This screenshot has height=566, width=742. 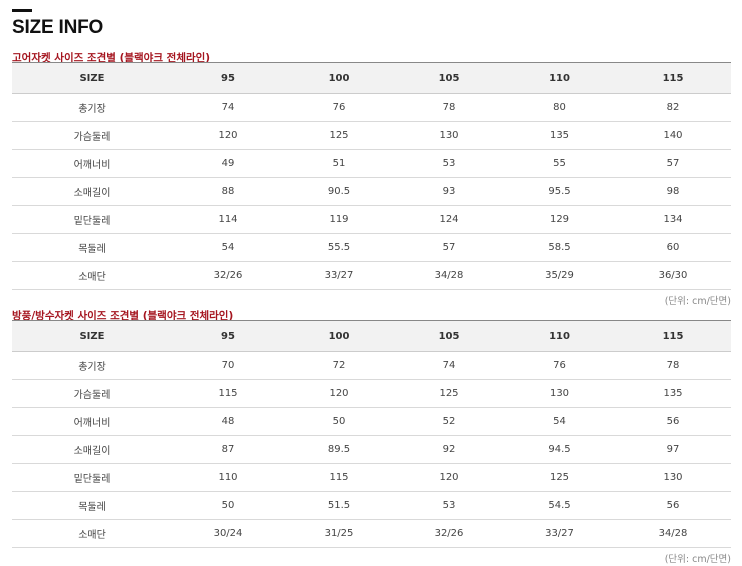 What do you see at coordinates (339, 365) in the screenshot?
I see `table-cell: 72` at bounding box center [339, 365].